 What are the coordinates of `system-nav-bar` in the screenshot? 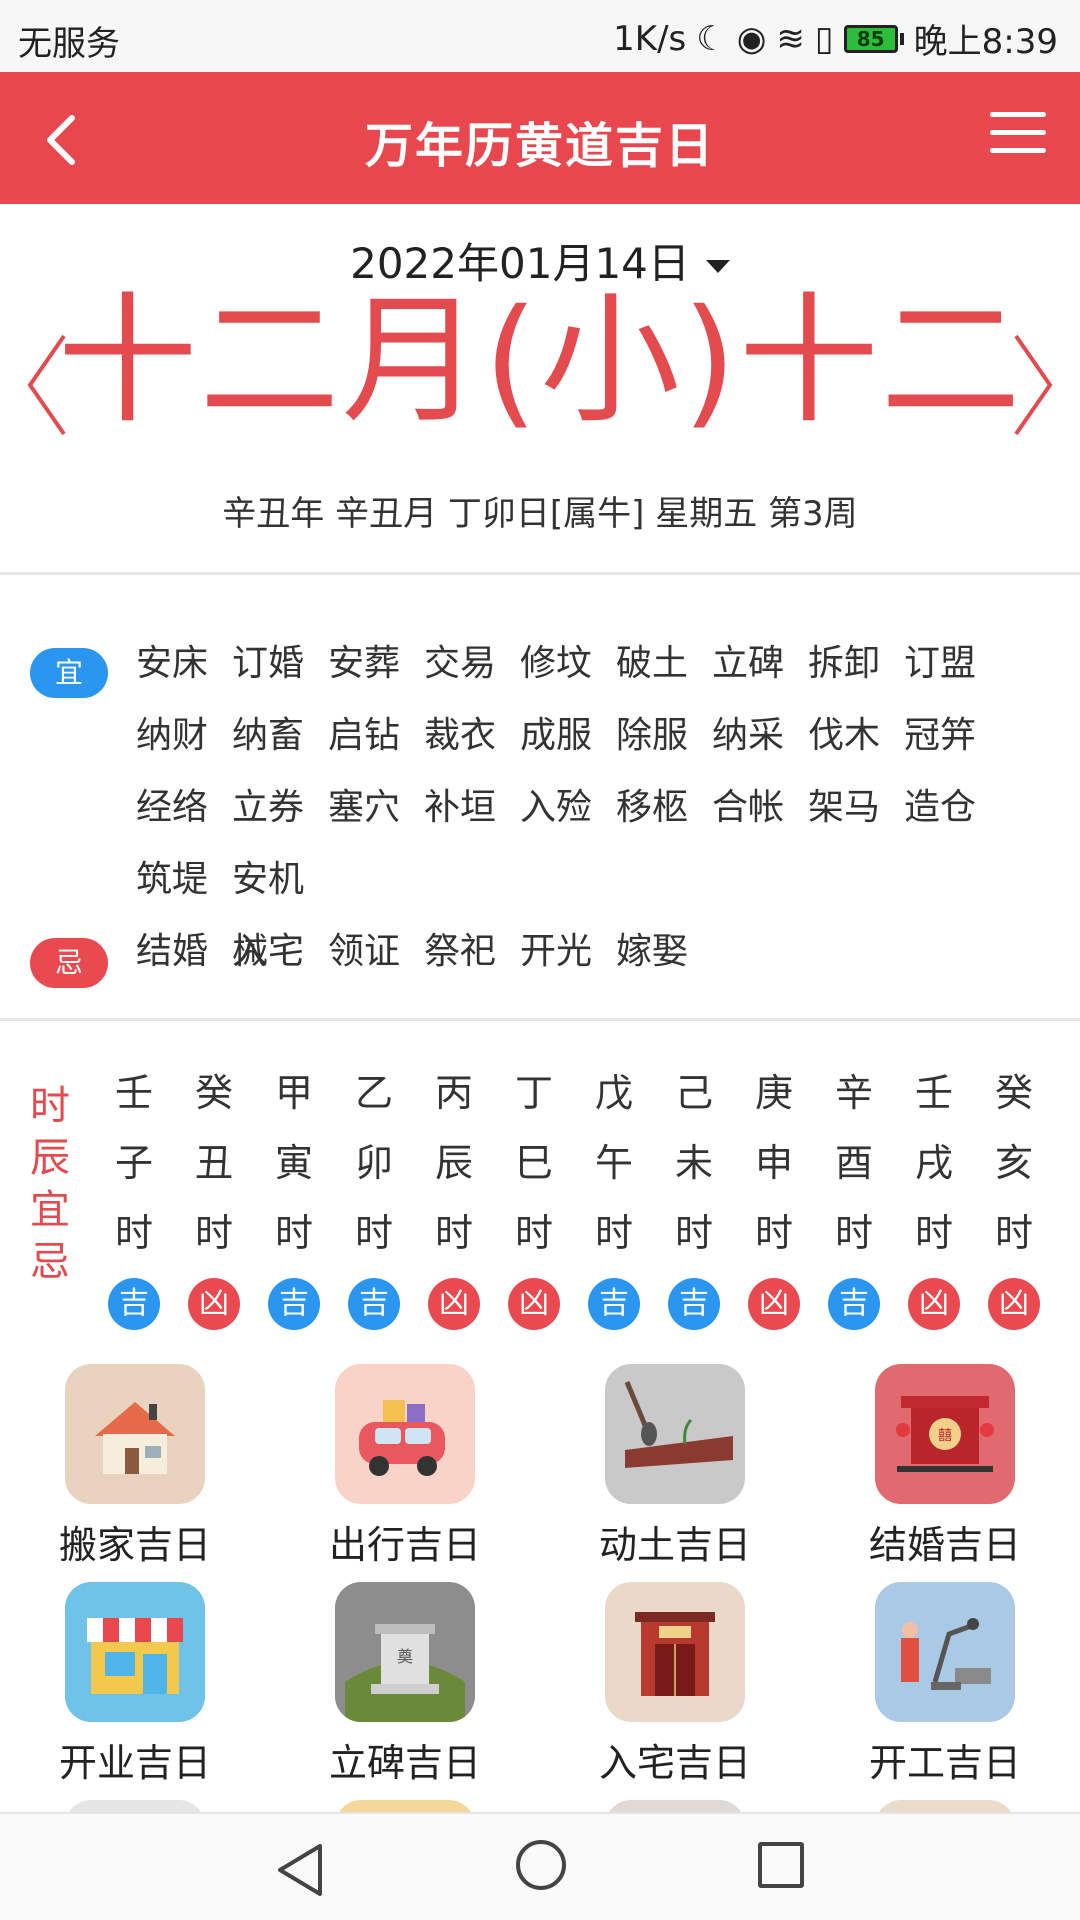 It's located at (540, 1866).